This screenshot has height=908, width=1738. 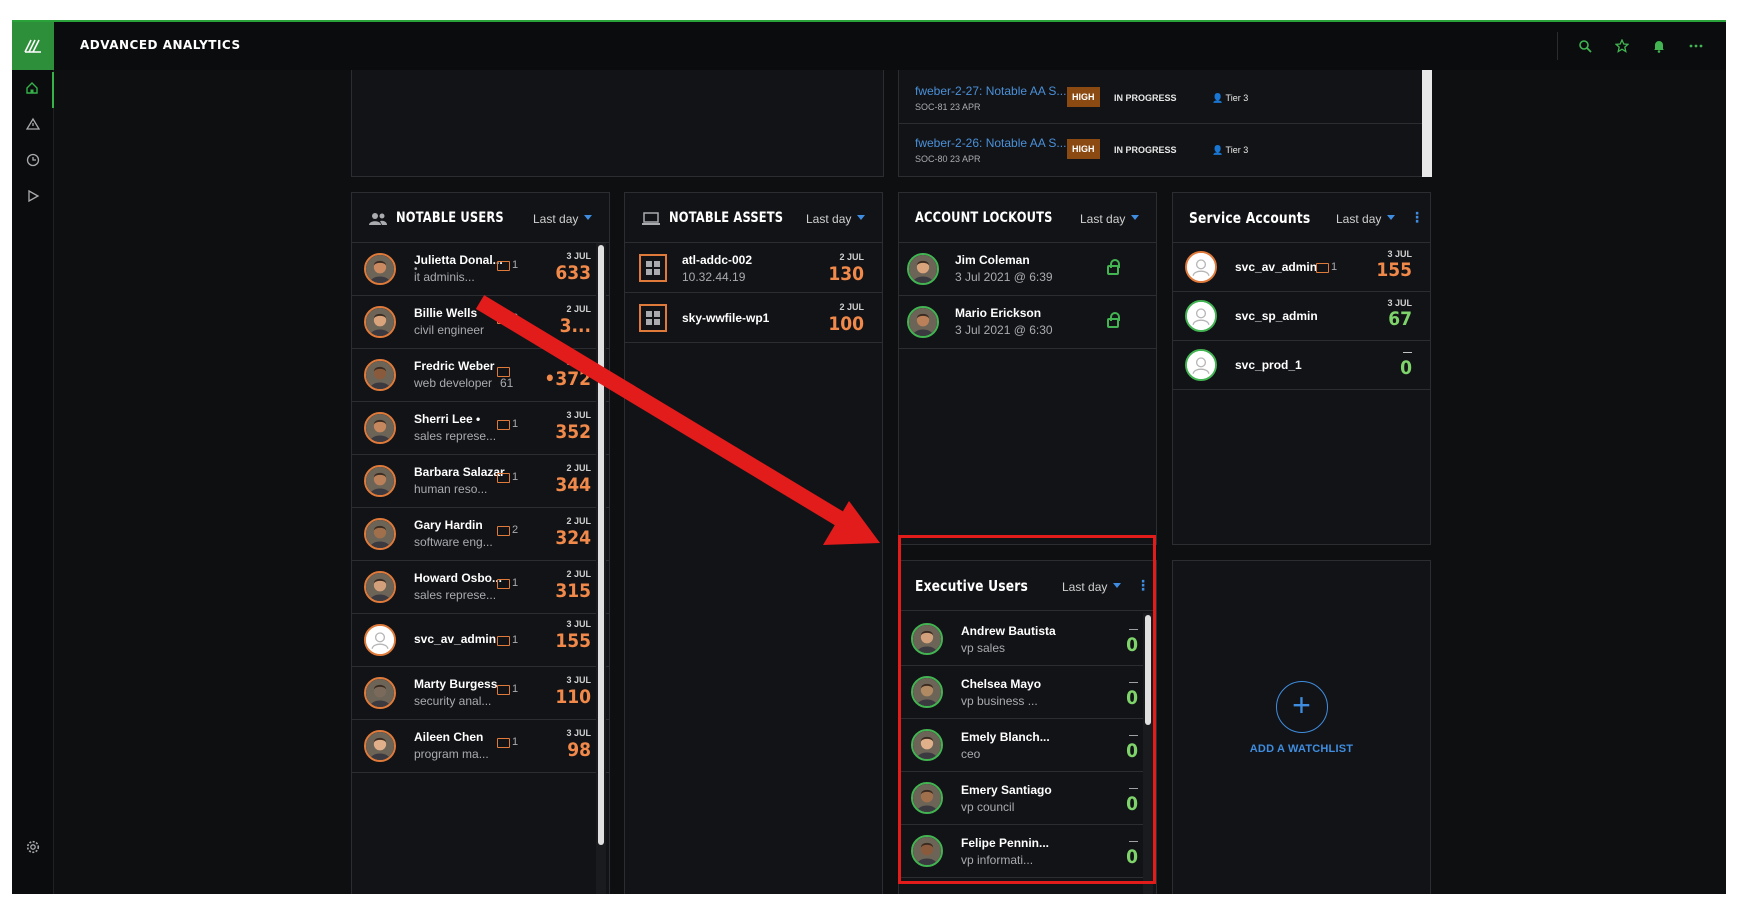 What do you see at coordinates (480, 693) in the screenshot?
I see `user-row: Marty Burgess security anal... 1 3 JUL 110` at bounding box center [480, 693].